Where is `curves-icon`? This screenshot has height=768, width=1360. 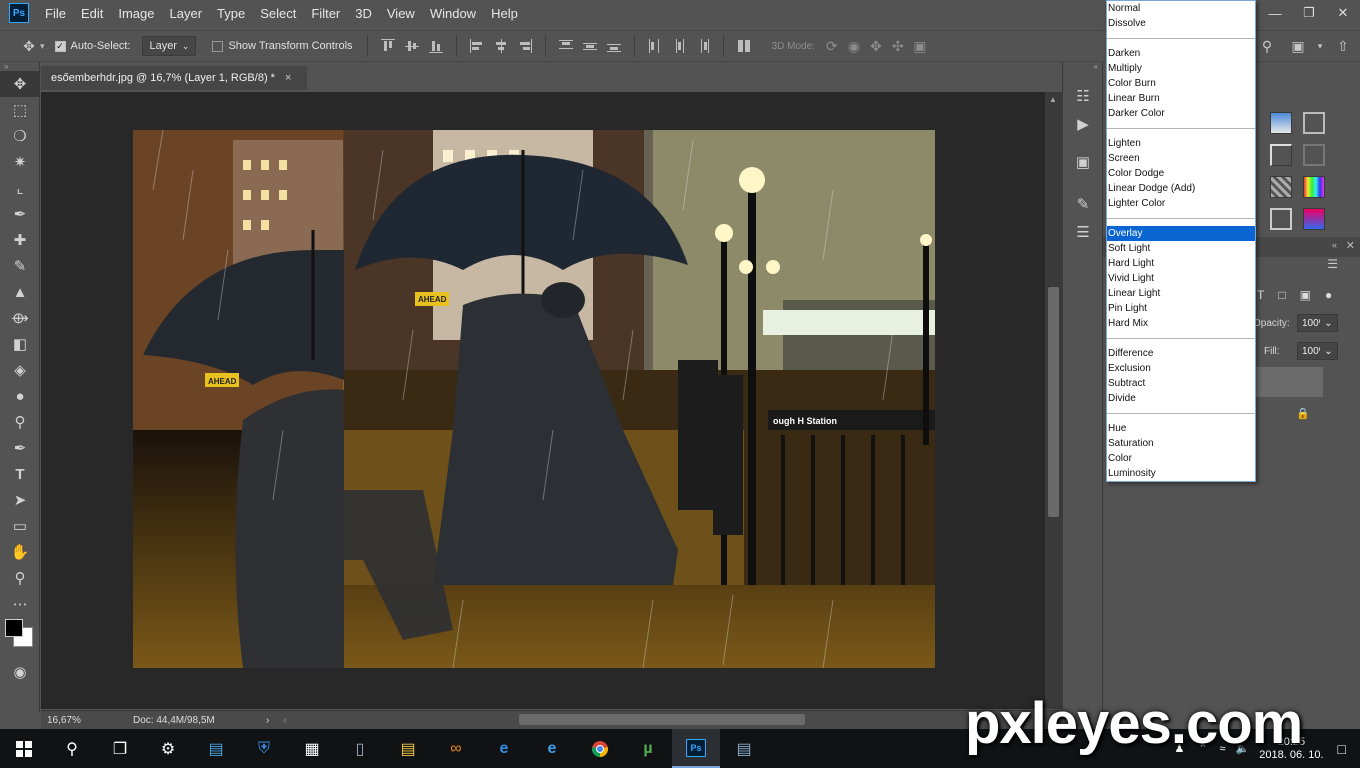
curves-icon is located at coordinates (1281, 155).